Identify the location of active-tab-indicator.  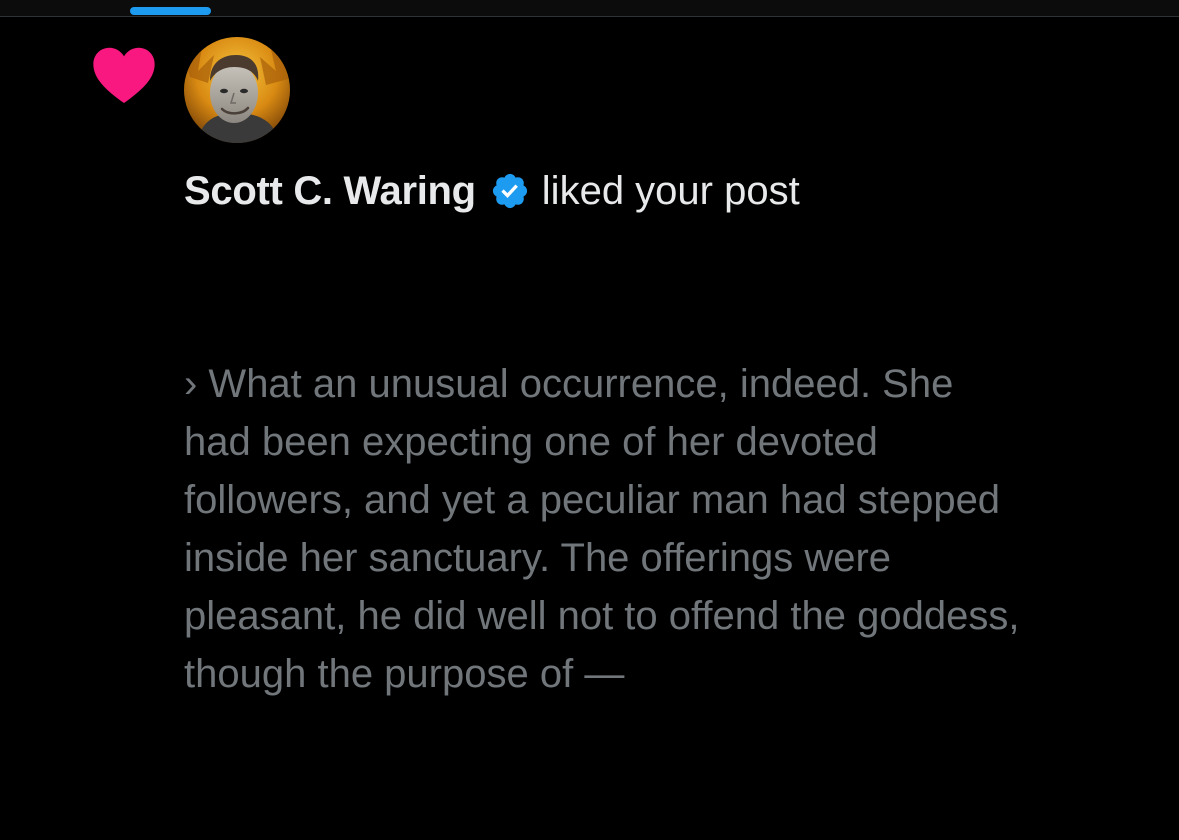
(170, 11).